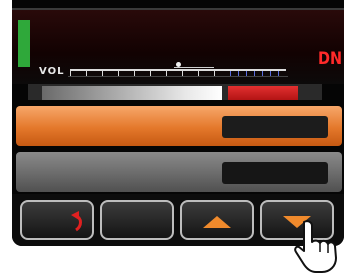 This screenshot has width=355, height=278. Describe the element at coordinates (263, 93) in the screenshot. I see `volume-slider-red-zone` at that location.